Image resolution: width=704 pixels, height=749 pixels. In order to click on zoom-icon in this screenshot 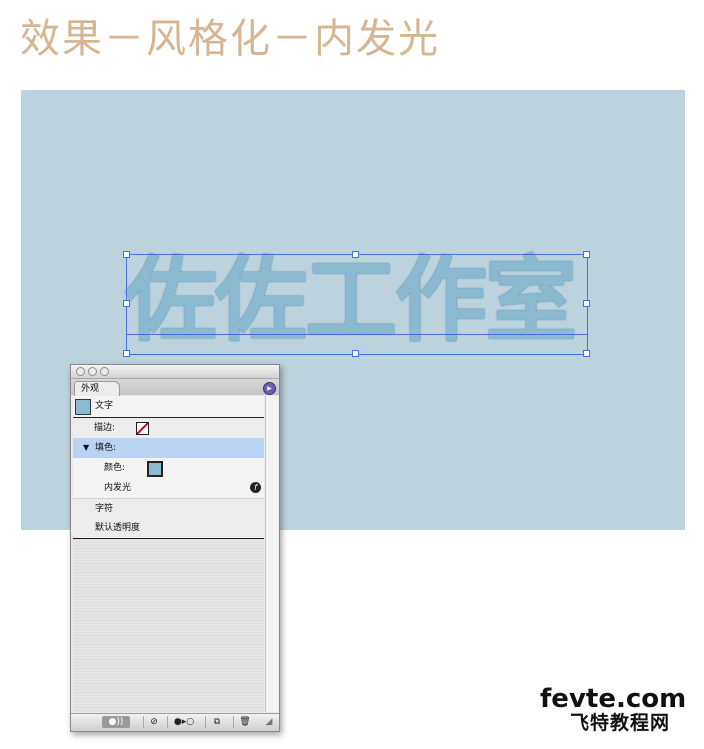, I will do `click(104, 371)`.